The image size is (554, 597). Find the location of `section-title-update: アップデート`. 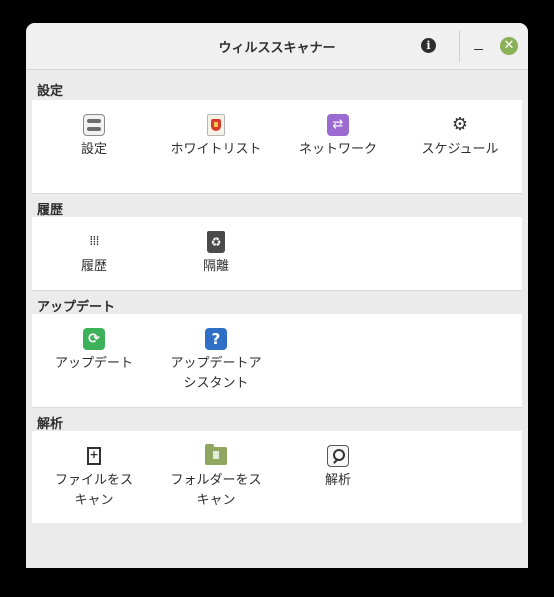

section-title-update: アップデート is located at coordinates (76, 307).